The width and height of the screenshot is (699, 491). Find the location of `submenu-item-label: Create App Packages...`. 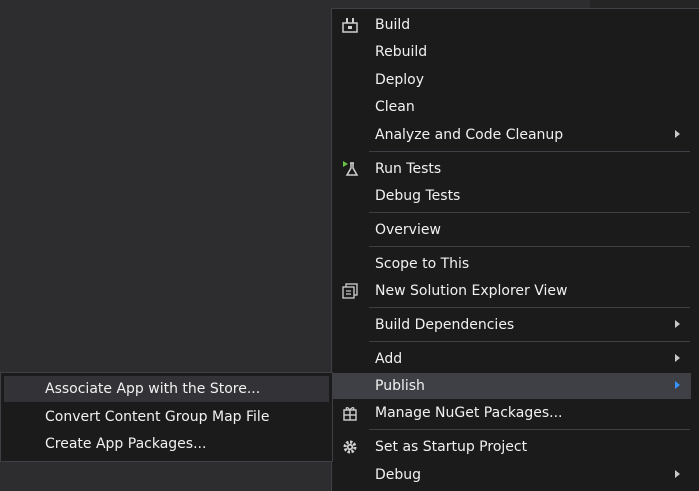

submenu-item-label: Create App Packages... is located at coordinates (126, 444).